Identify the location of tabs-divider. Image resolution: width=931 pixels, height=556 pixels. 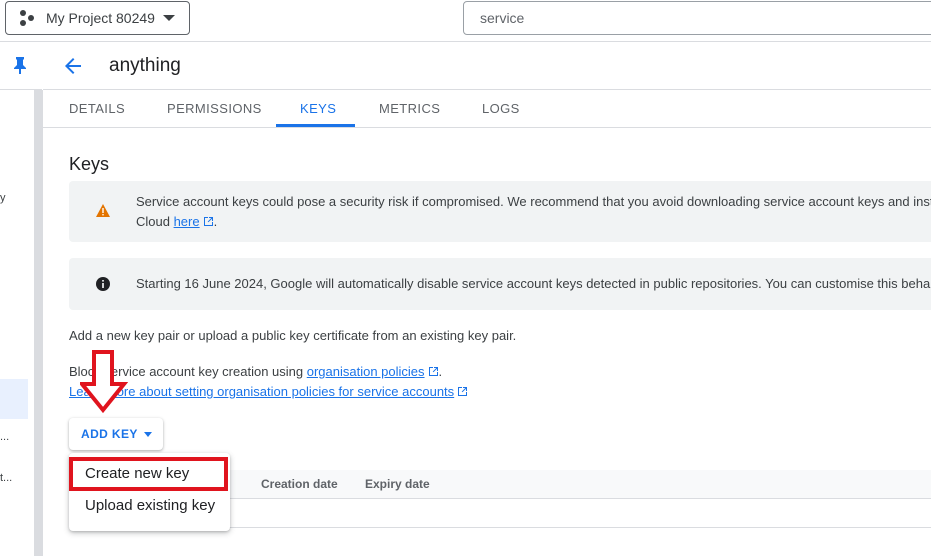
(487, 127).